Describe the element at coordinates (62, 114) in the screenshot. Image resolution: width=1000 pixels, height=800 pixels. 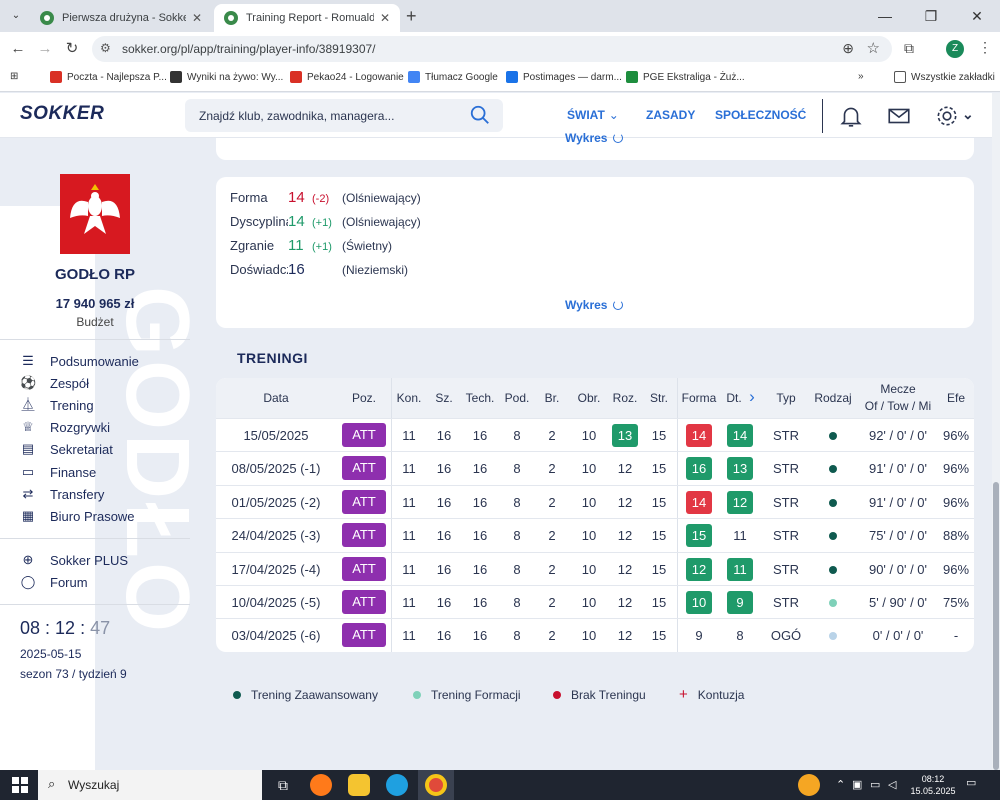
I see `sokker-logo: SOKKER` at that location.